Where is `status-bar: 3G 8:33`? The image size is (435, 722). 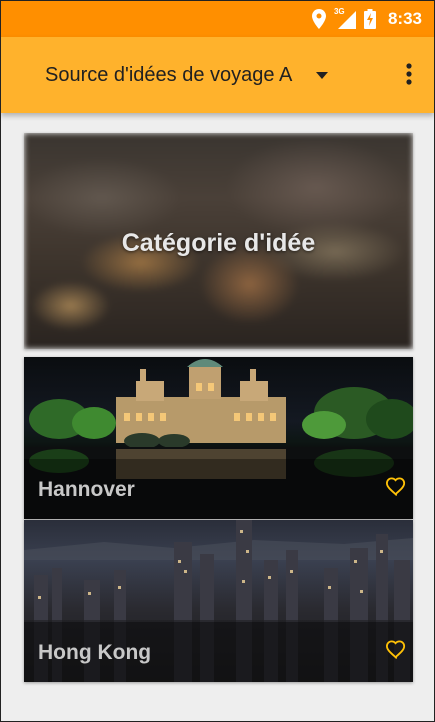 status-bar: 3G 8:33 is located at coordinates (217, 19).